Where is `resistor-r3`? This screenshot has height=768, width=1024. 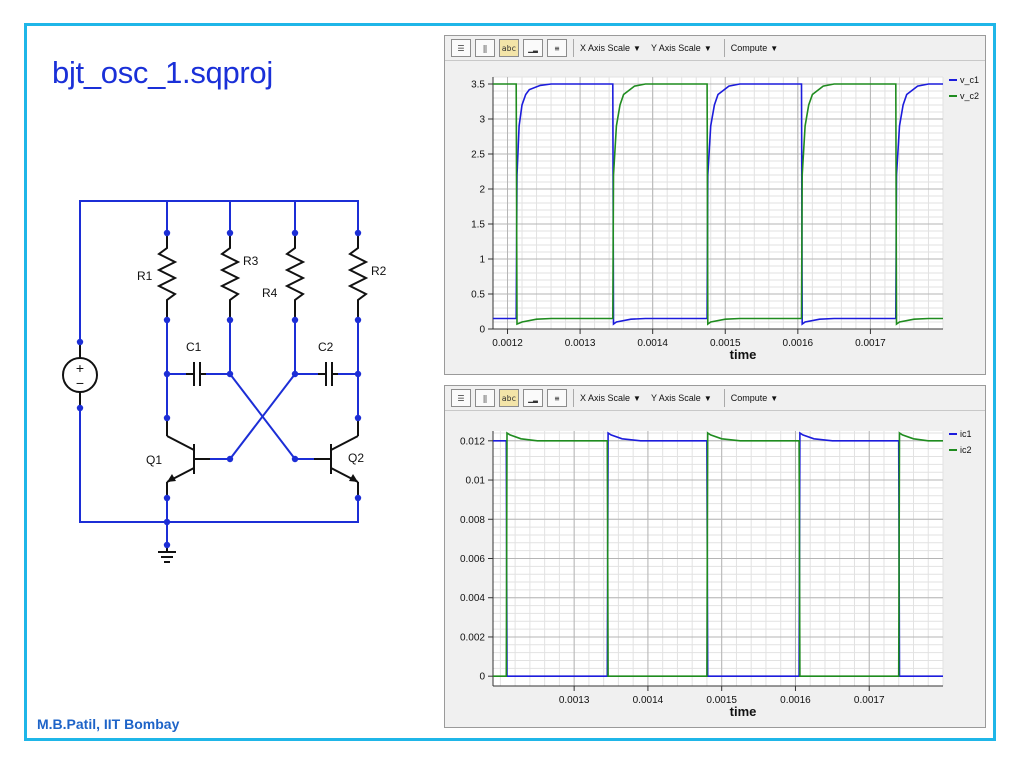 resistor-r3 is located at coordinates (230, 276).